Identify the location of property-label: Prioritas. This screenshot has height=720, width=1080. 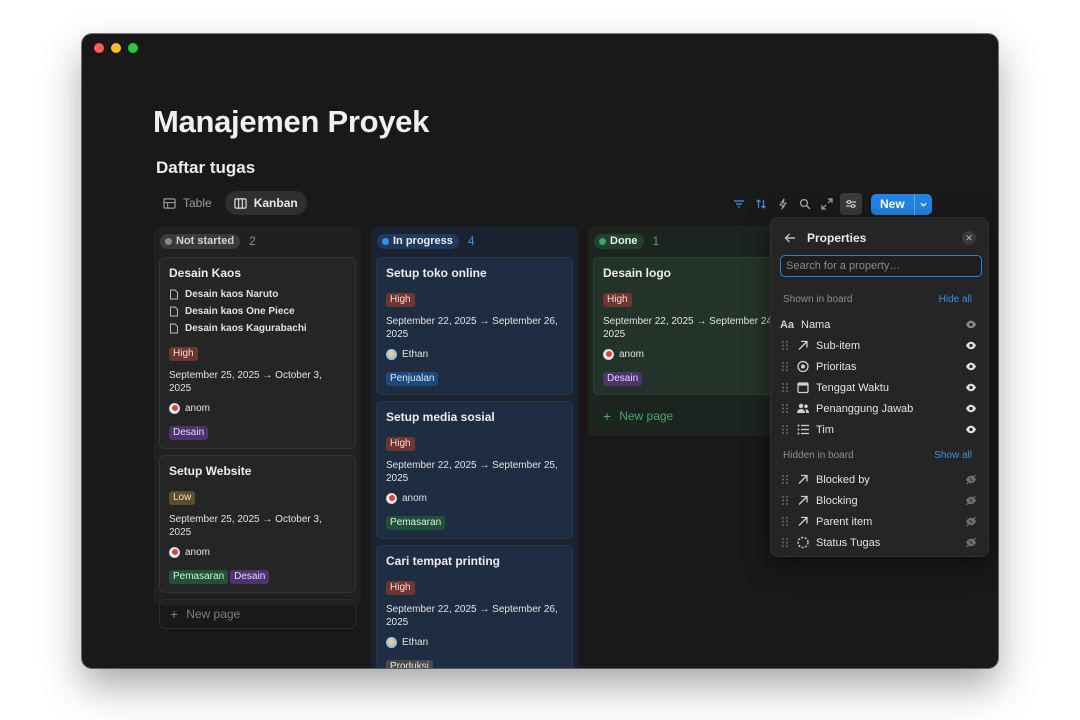
(836, 366).